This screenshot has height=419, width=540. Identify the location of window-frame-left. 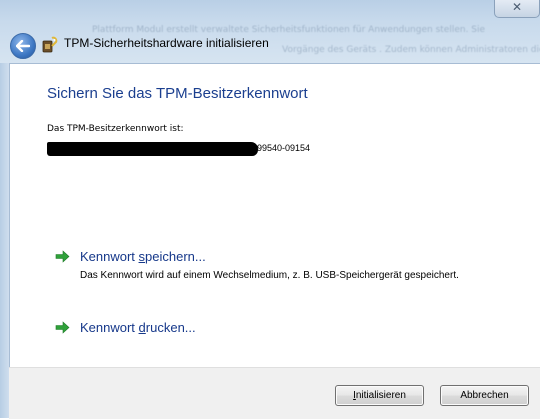
(4, 240).